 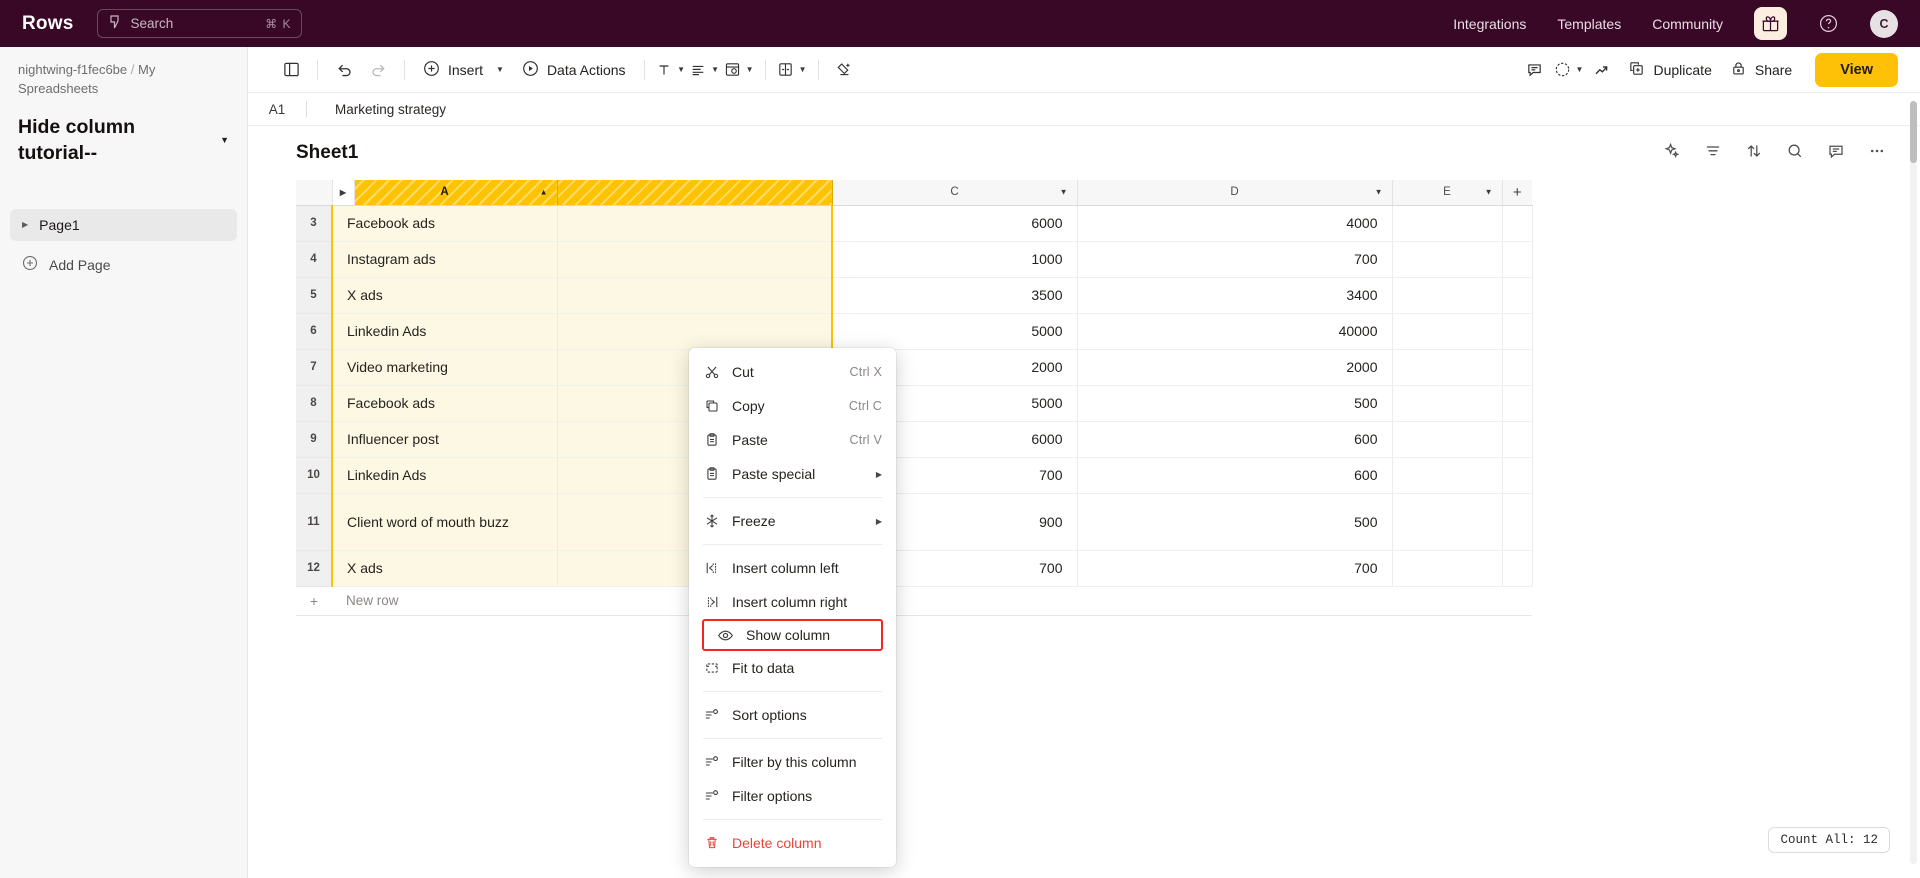 I want to click on menu-item-filter-by-this-column: Filter by this column, so click(x=792, y=762).